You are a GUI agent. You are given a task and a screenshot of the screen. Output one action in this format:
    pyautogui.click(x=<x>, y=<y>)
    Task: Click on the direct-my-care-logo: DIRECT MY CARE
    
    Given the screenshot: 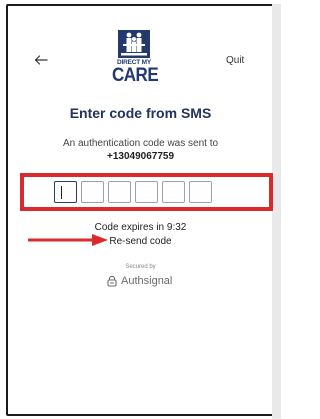 What is the action you would take?
    pyautogui.click(x=135, y=60)
    